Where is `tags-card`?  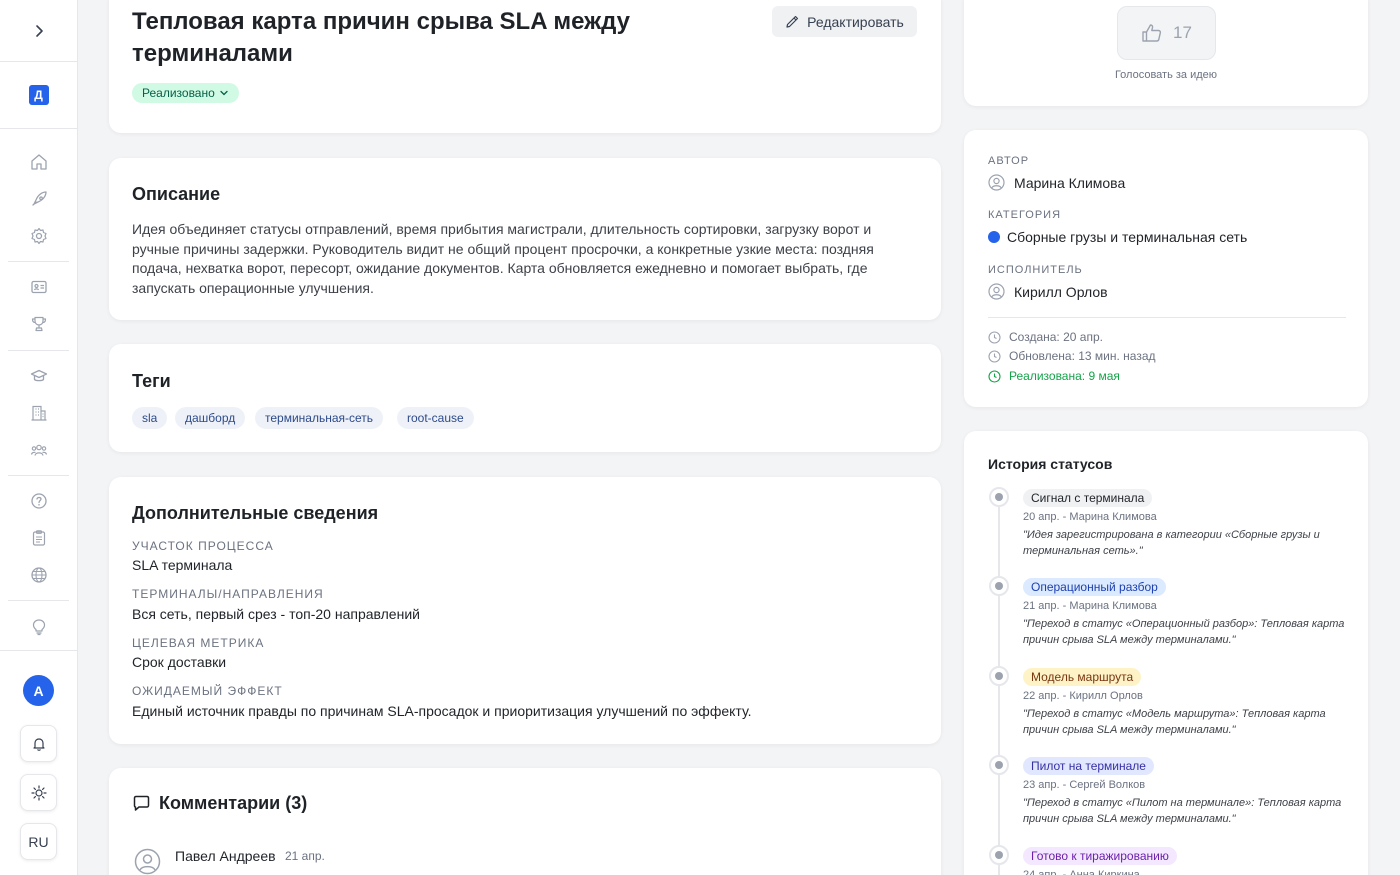 tags-card is located at coordinates (525, 398).